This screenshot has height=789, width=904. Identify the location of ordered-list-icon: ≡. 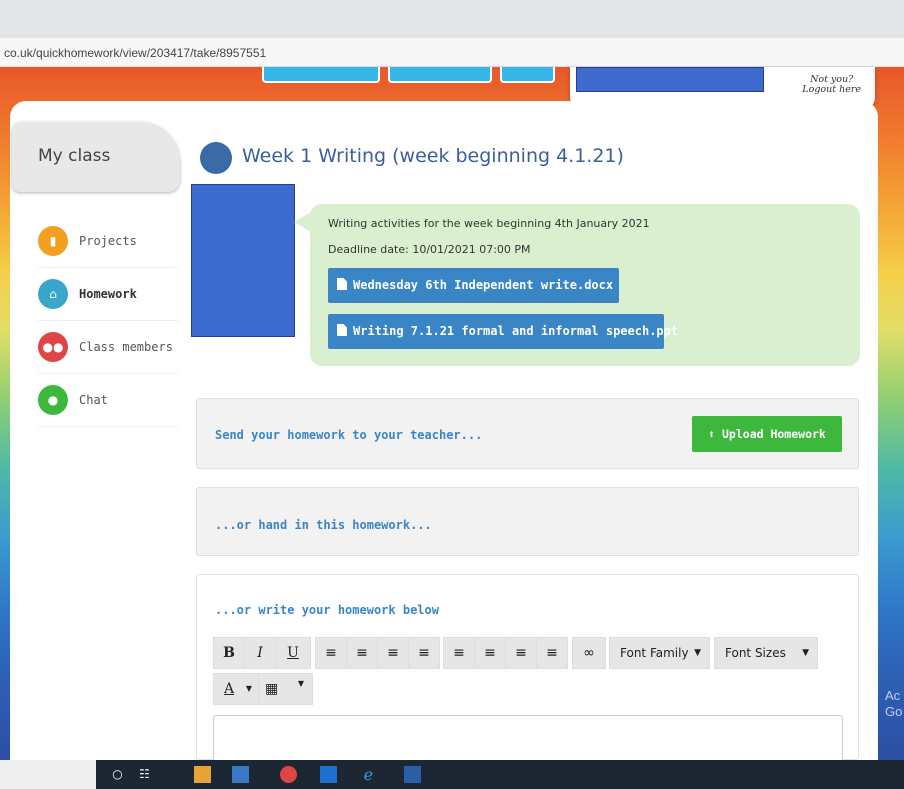
(331, 653).